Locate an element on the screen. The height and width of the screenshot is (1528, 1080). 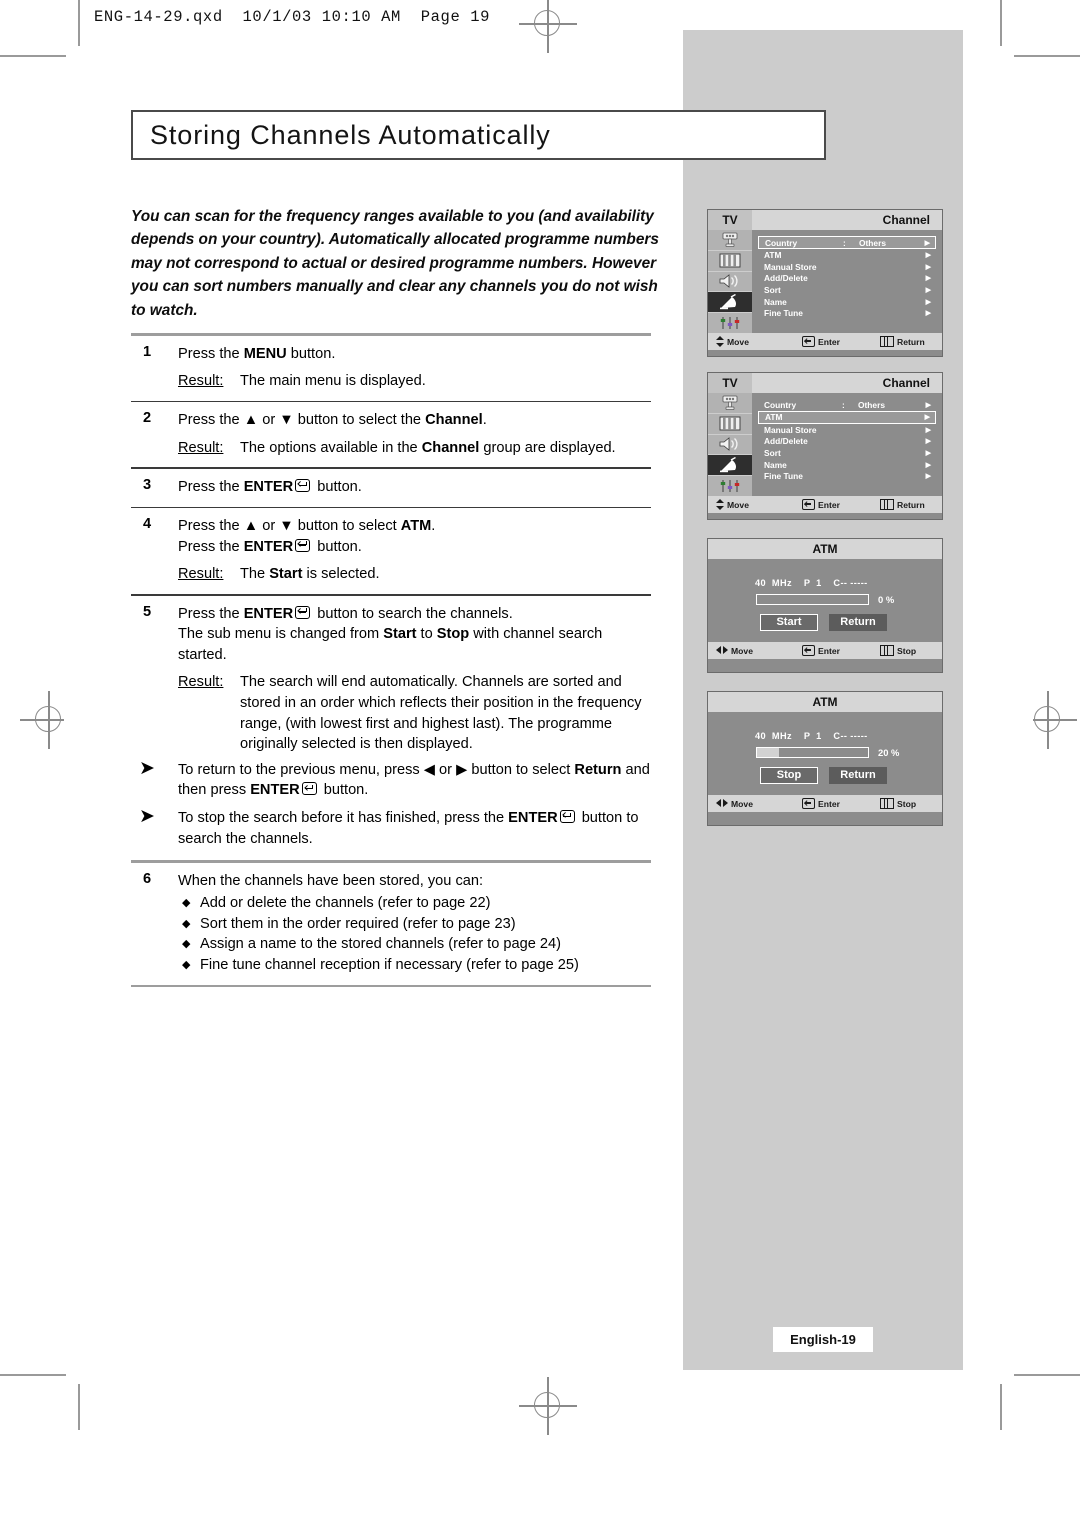
note-bold-enter: ENTER is located at coordinates (275, 790).